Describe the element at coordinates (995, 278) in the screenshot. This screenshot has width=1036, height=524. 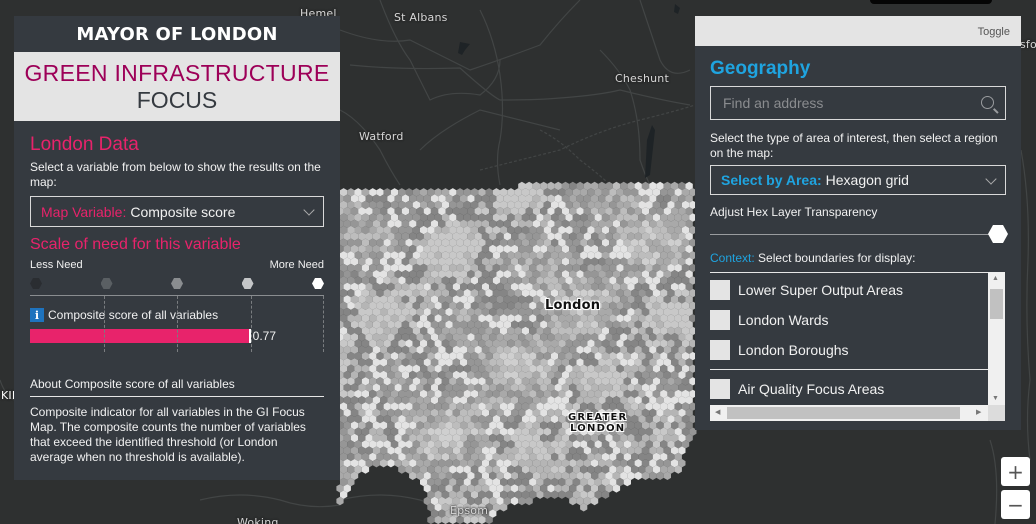
I see `scroll-up-arrow-icon: ▲` at that location.